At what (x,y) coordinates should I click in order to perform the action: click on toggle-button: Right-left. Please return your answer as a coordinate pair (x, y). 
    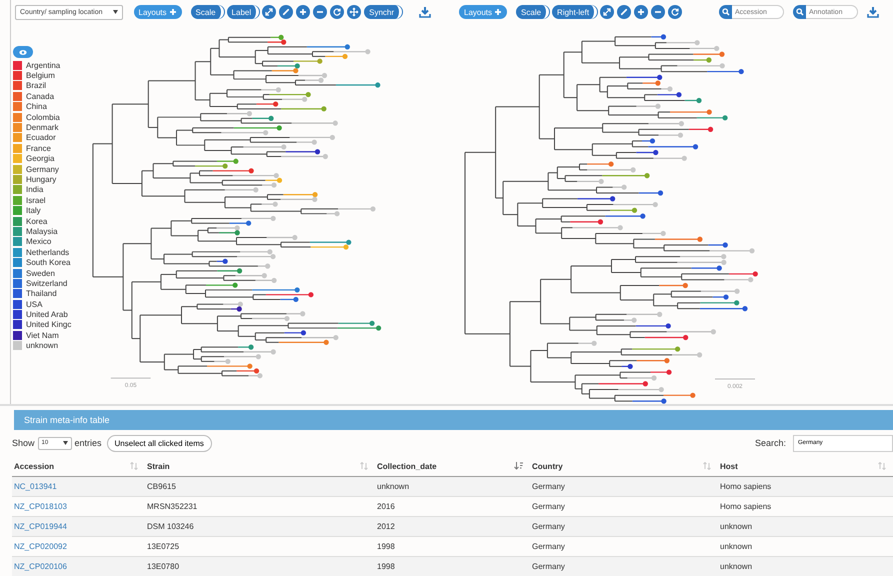
    Looking at the image, I should click on (575, 12).